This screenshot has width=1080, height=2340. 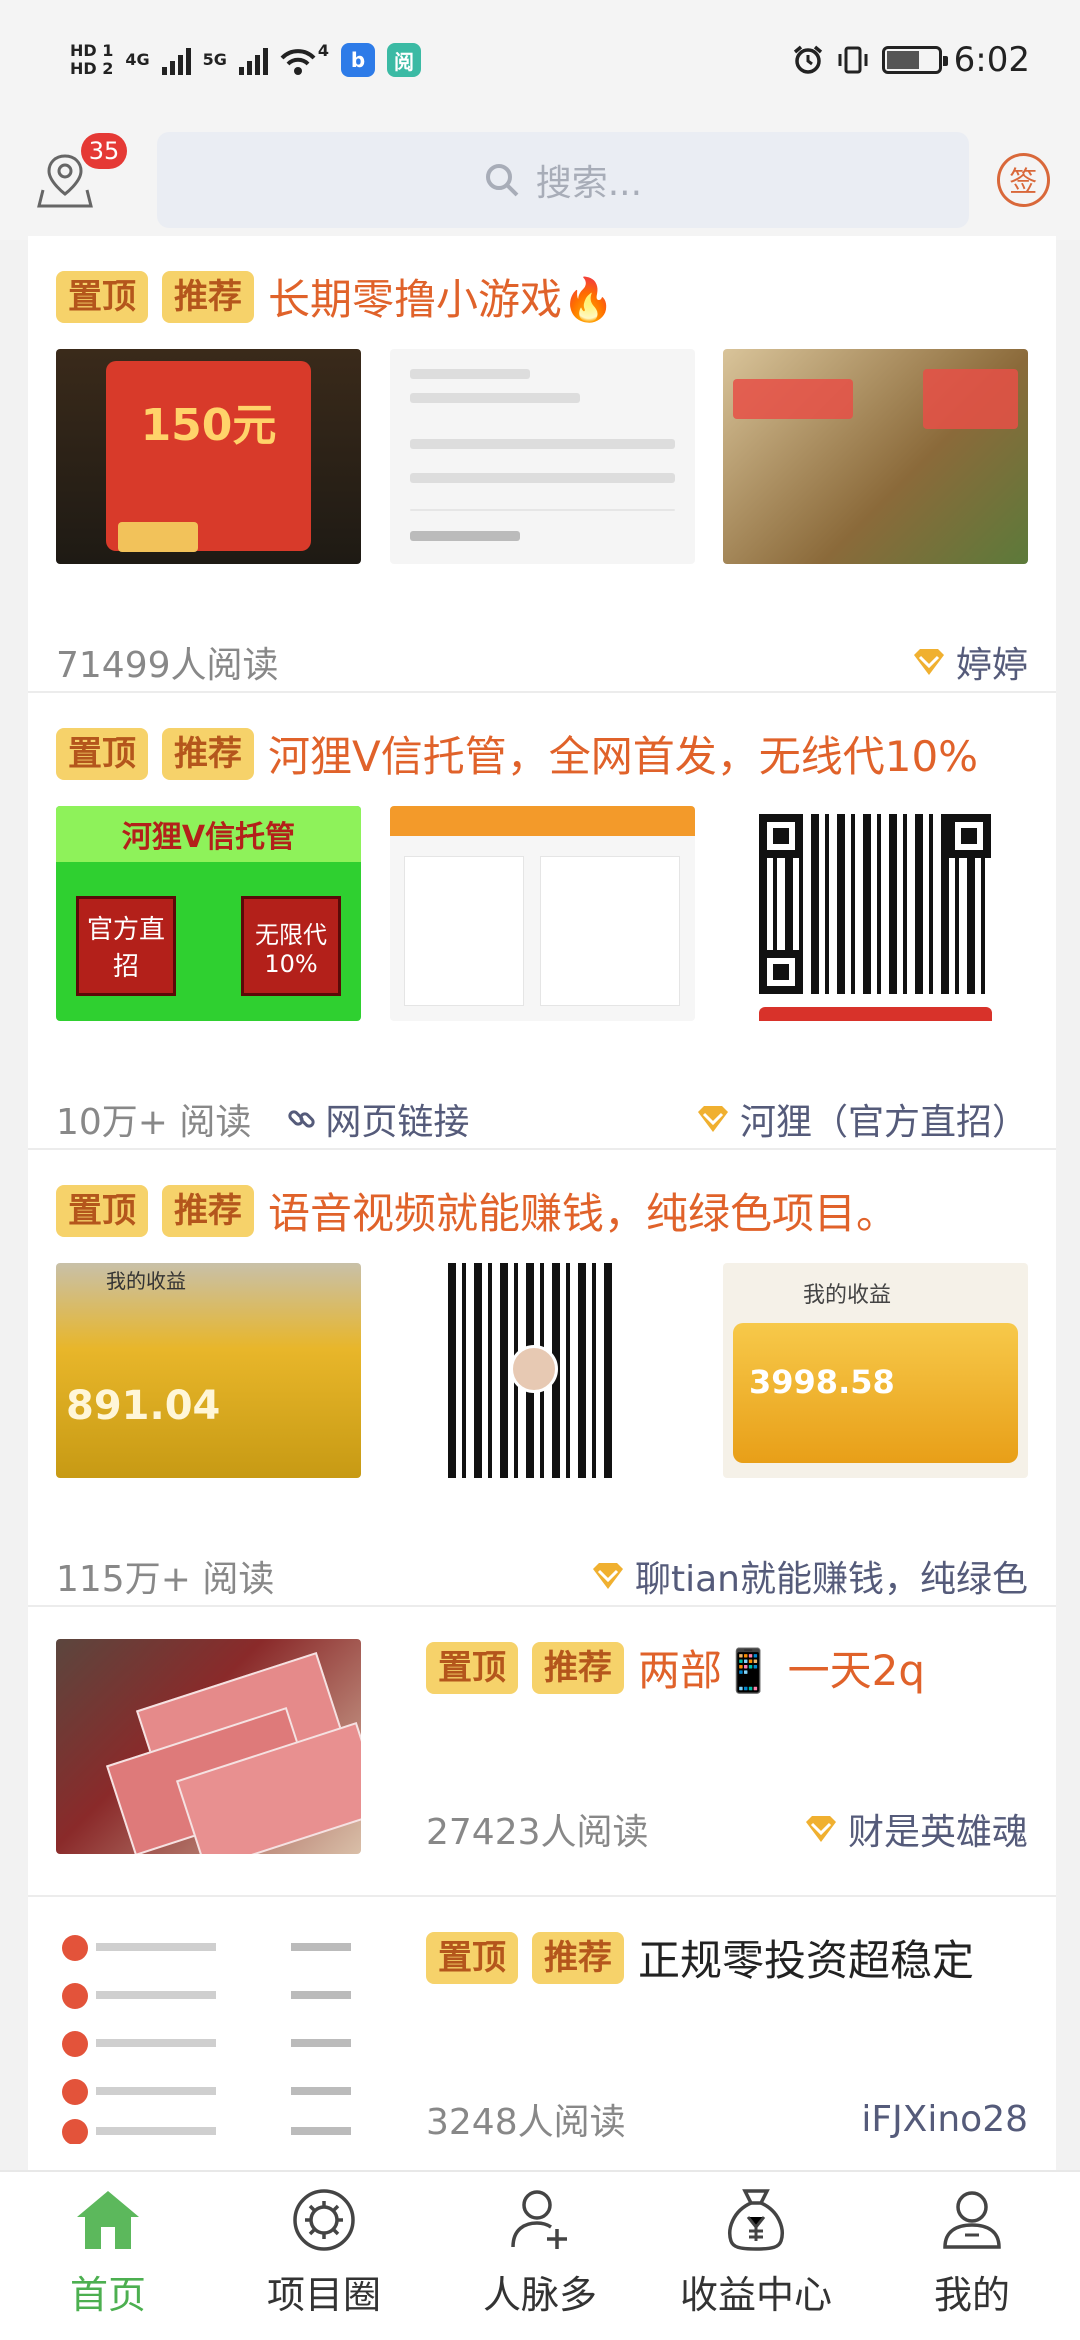 I want to click on author: 财是英雄魂, so click(x=916, y=1829).